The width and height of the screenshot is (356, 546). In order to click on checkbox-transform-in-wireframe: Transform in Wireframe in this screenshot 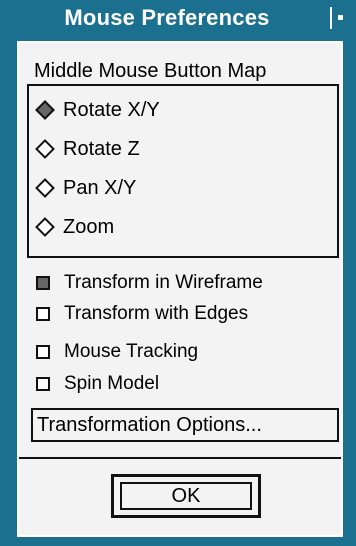, I will do `click(149, 283)`.